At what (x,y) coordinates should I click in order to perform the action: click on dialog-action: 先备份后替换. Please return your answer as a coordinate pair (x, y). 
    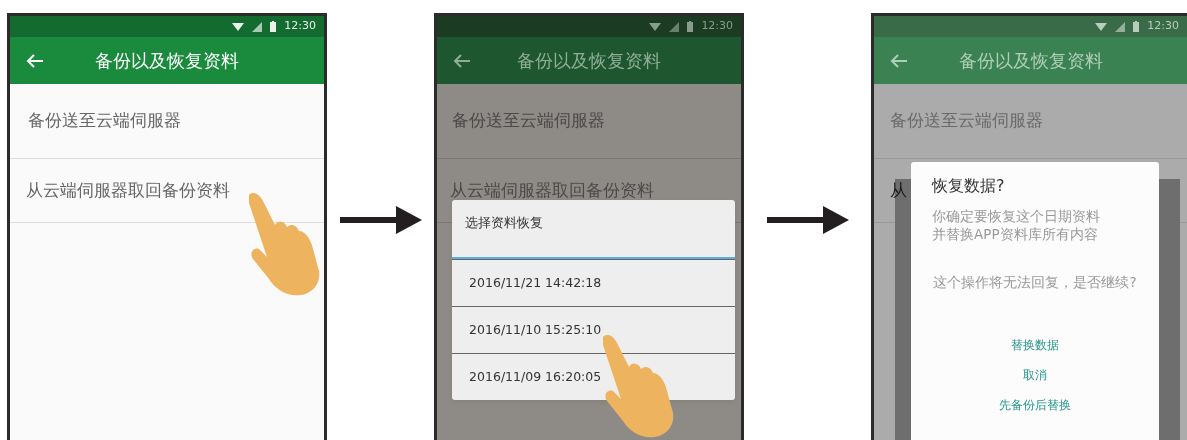
    Looking at the image, I should click on (1035, 405).